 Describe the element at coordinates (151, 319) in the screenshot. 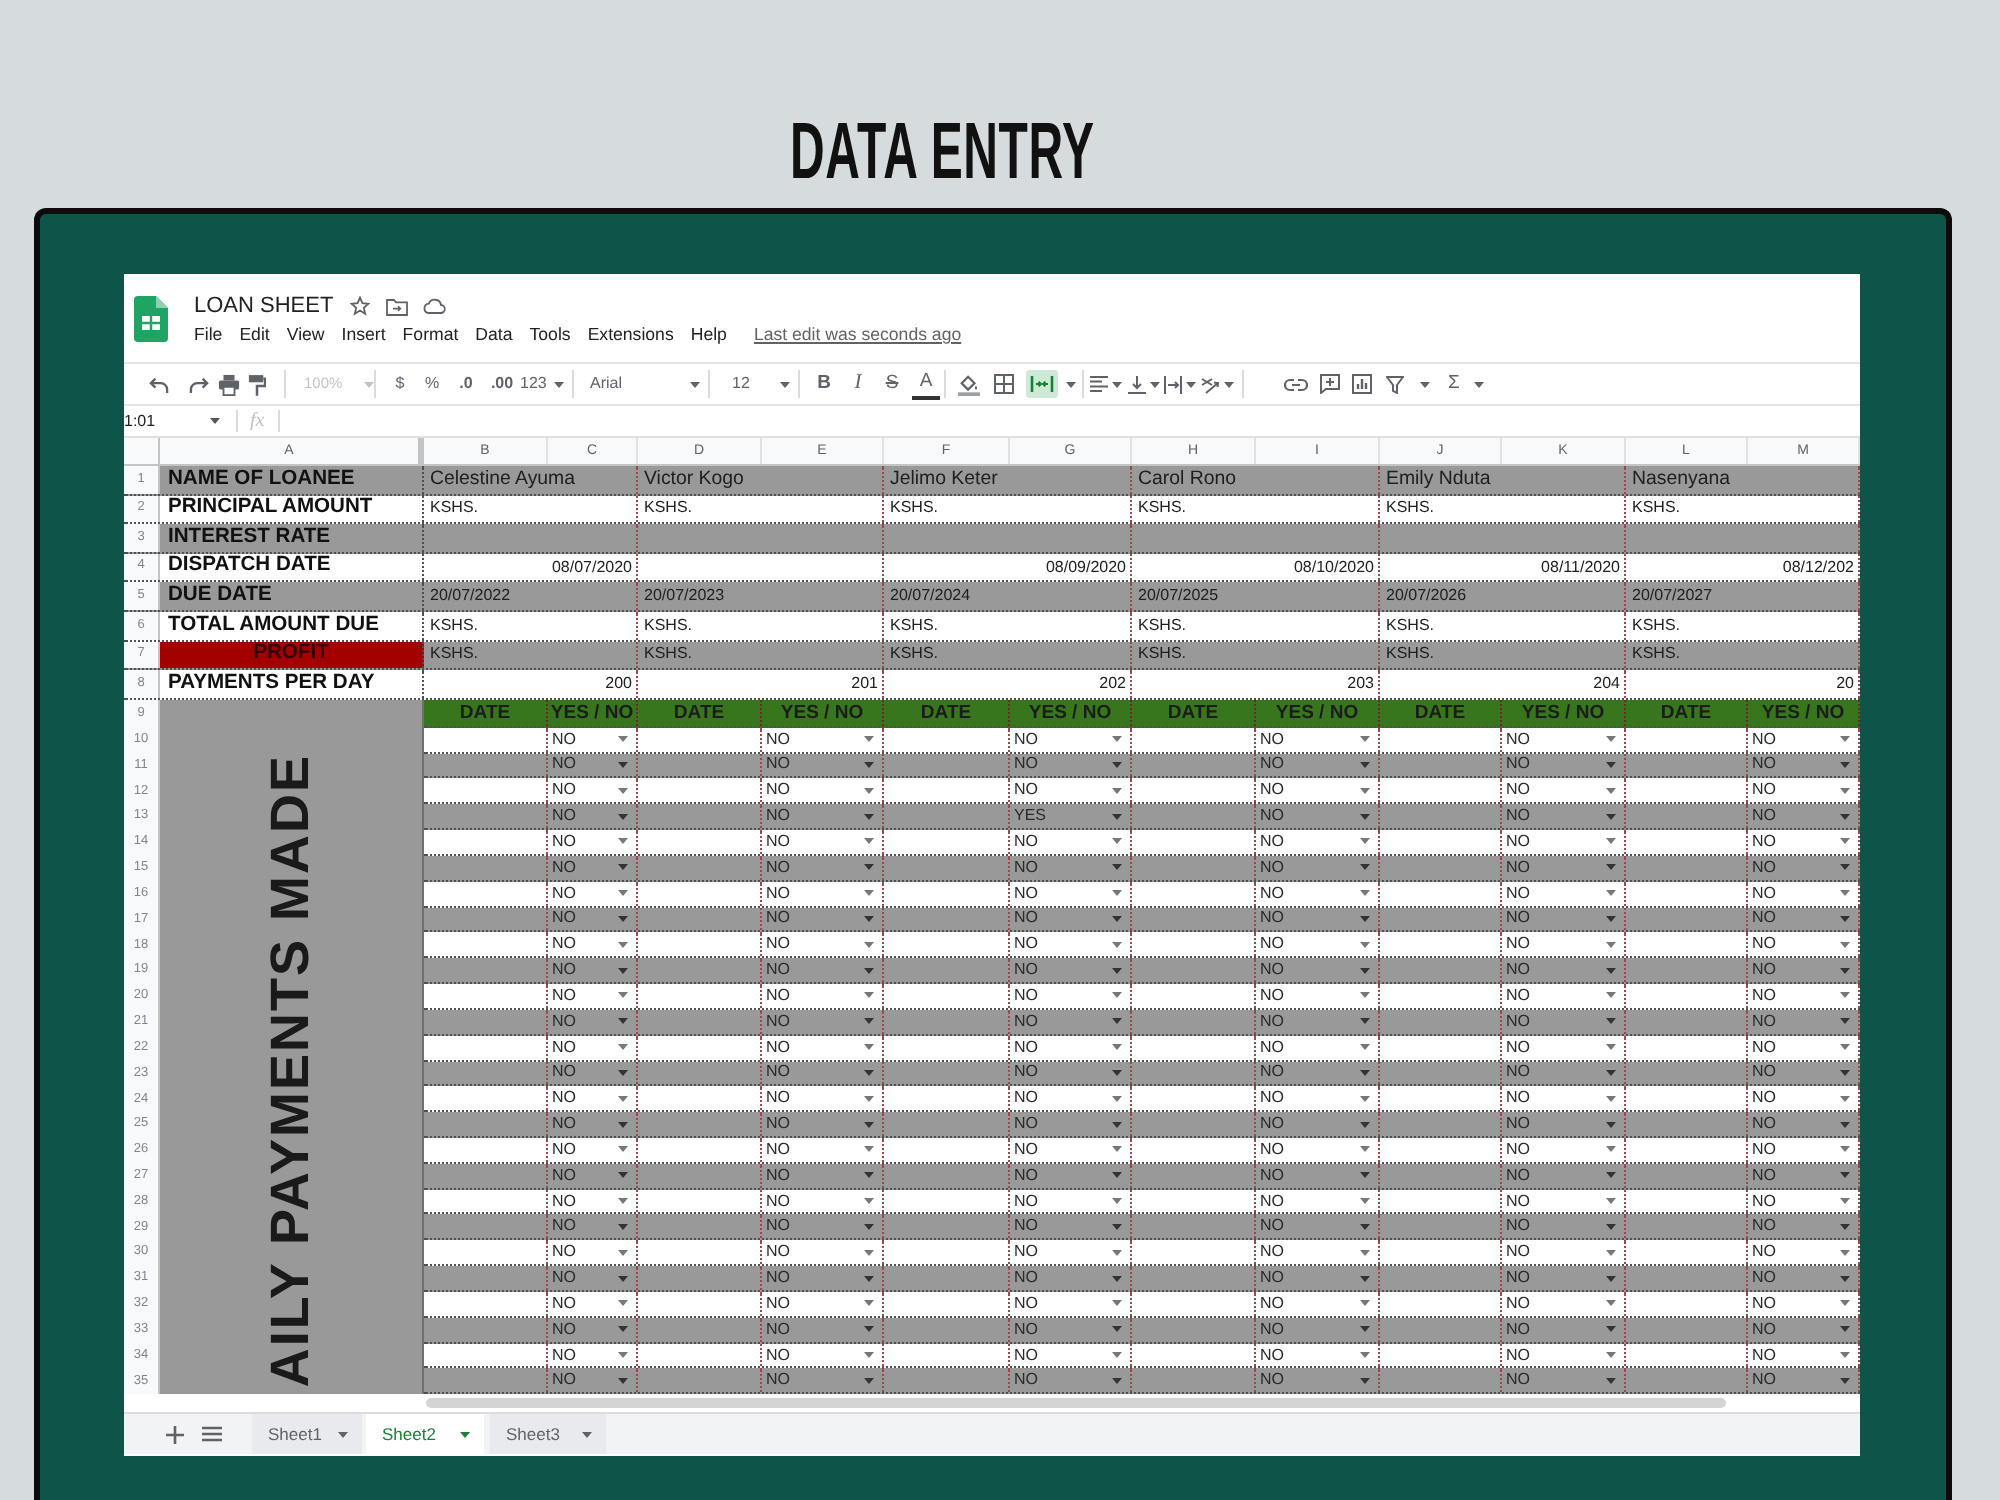

I see `sheets-logo-icon` at that location.